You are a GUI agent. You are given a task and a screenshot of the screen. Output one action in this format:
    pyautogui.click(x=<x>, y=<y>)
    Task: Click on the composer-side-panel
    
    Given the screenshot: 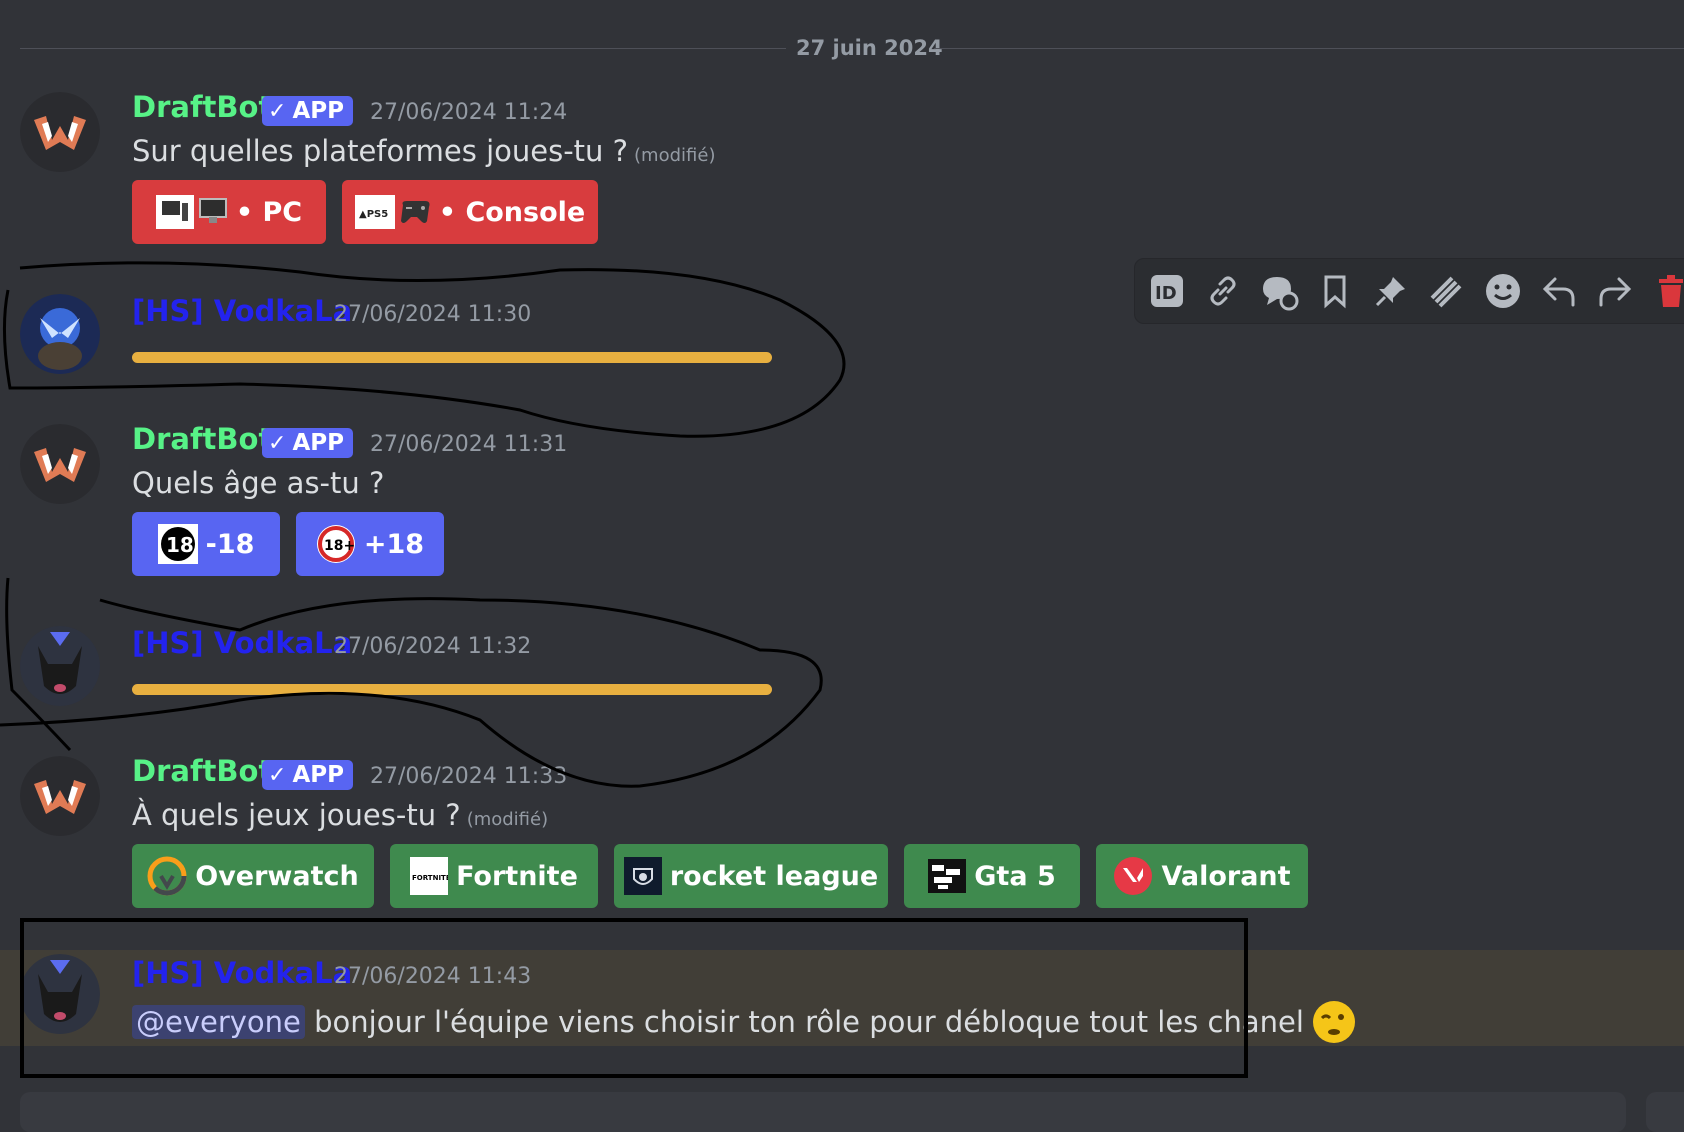 What is the action you would take?
    pyautogui.click(x=1665, y=1112)
    